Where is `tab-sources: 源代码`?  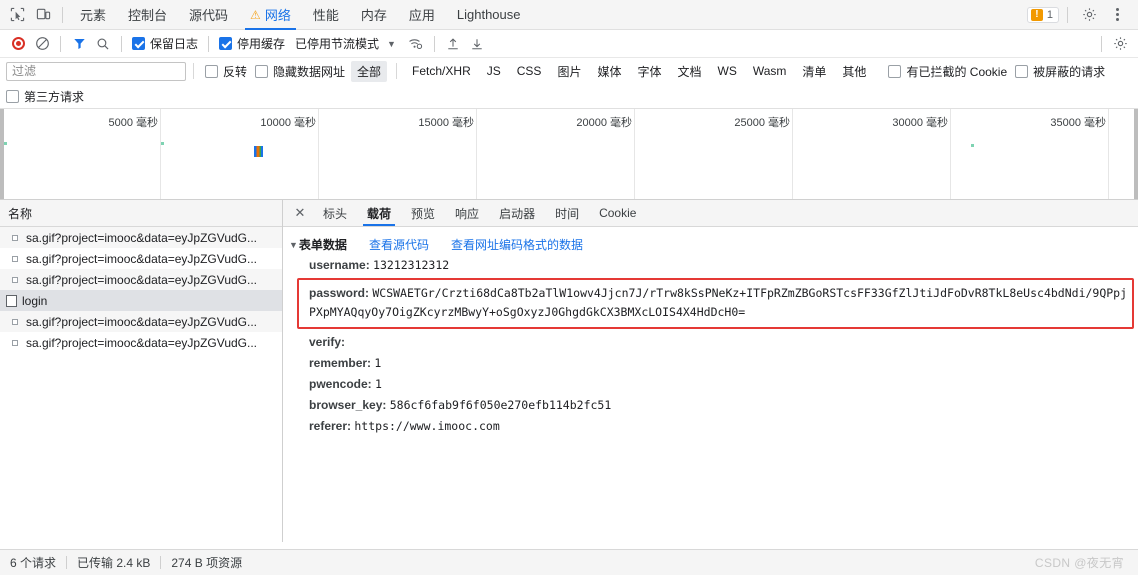 tab-sources: 源代码 is located at coordinates (208, 15).